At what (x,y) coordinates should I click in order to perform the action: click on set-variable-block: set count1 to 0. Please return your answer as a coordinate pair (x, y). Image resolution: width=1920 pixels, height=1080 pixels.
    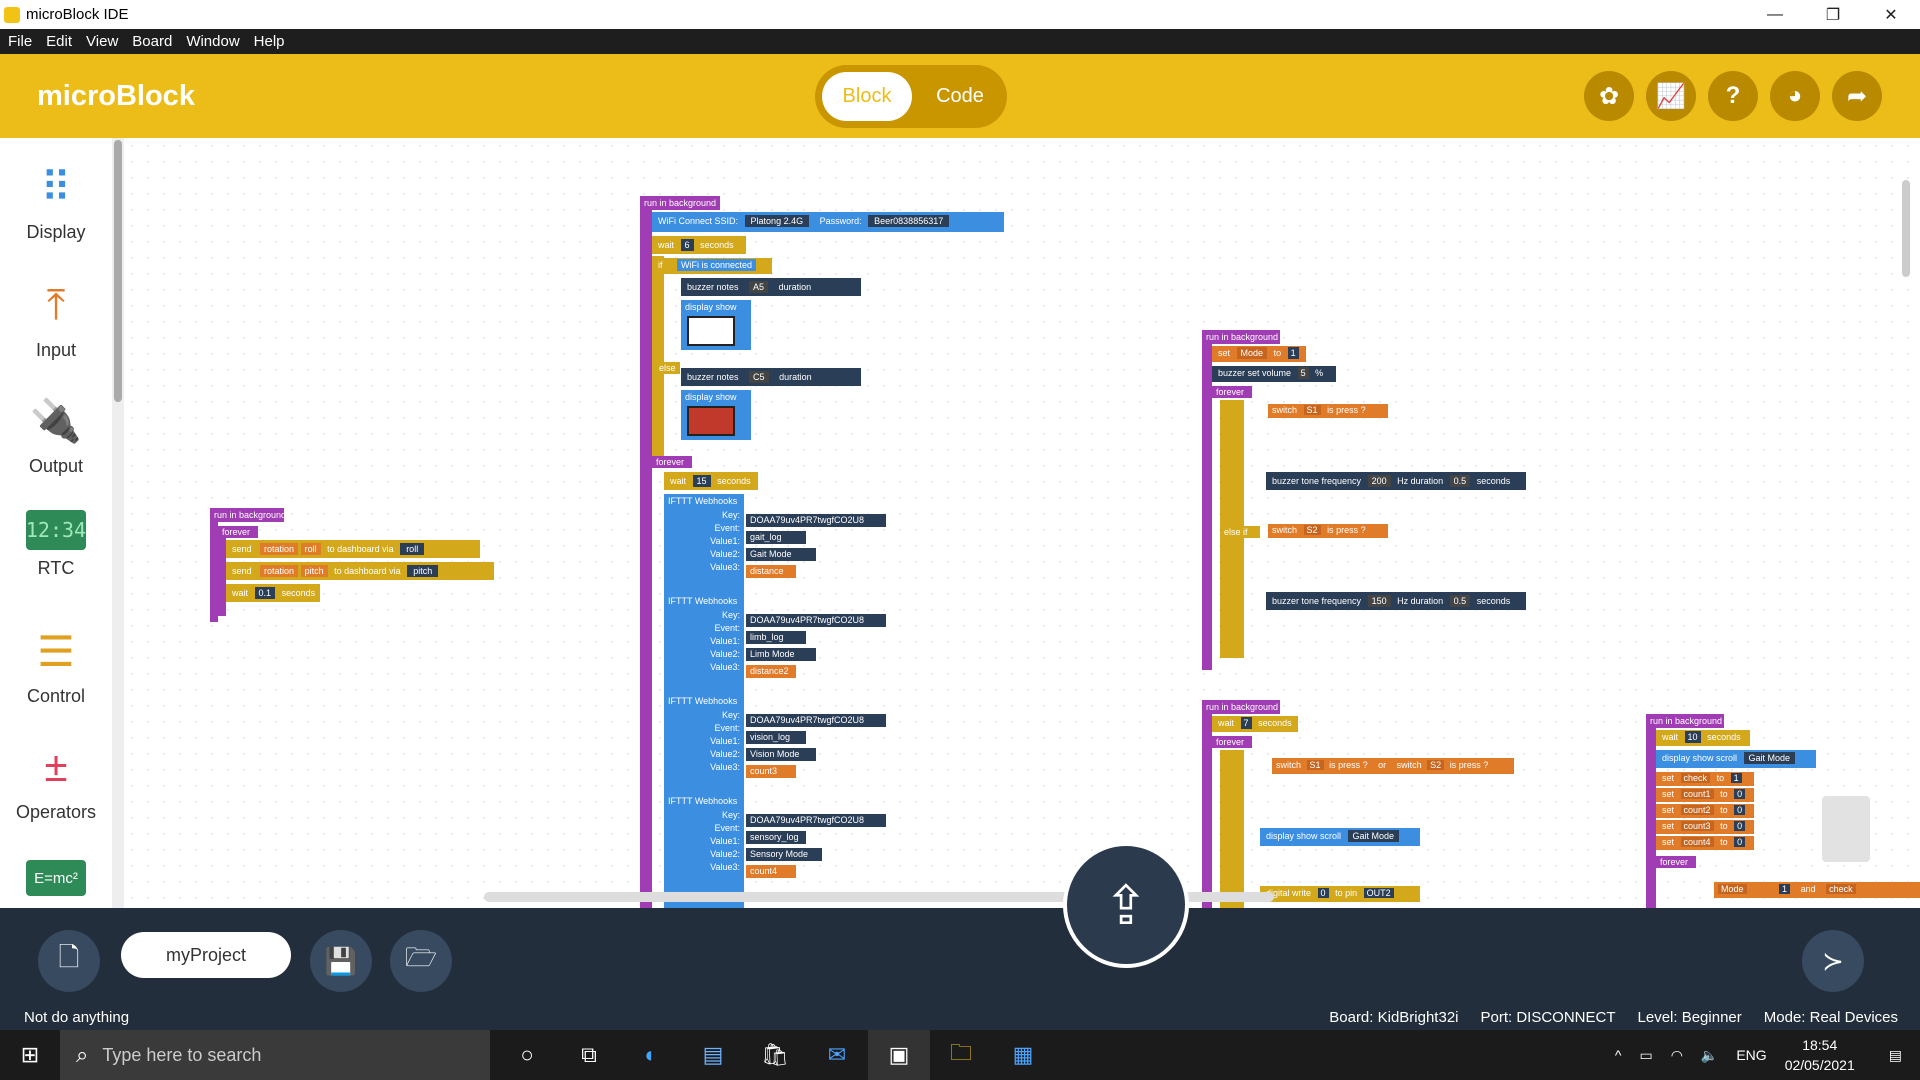
    Looking at the image, I should click on (1705, 795).